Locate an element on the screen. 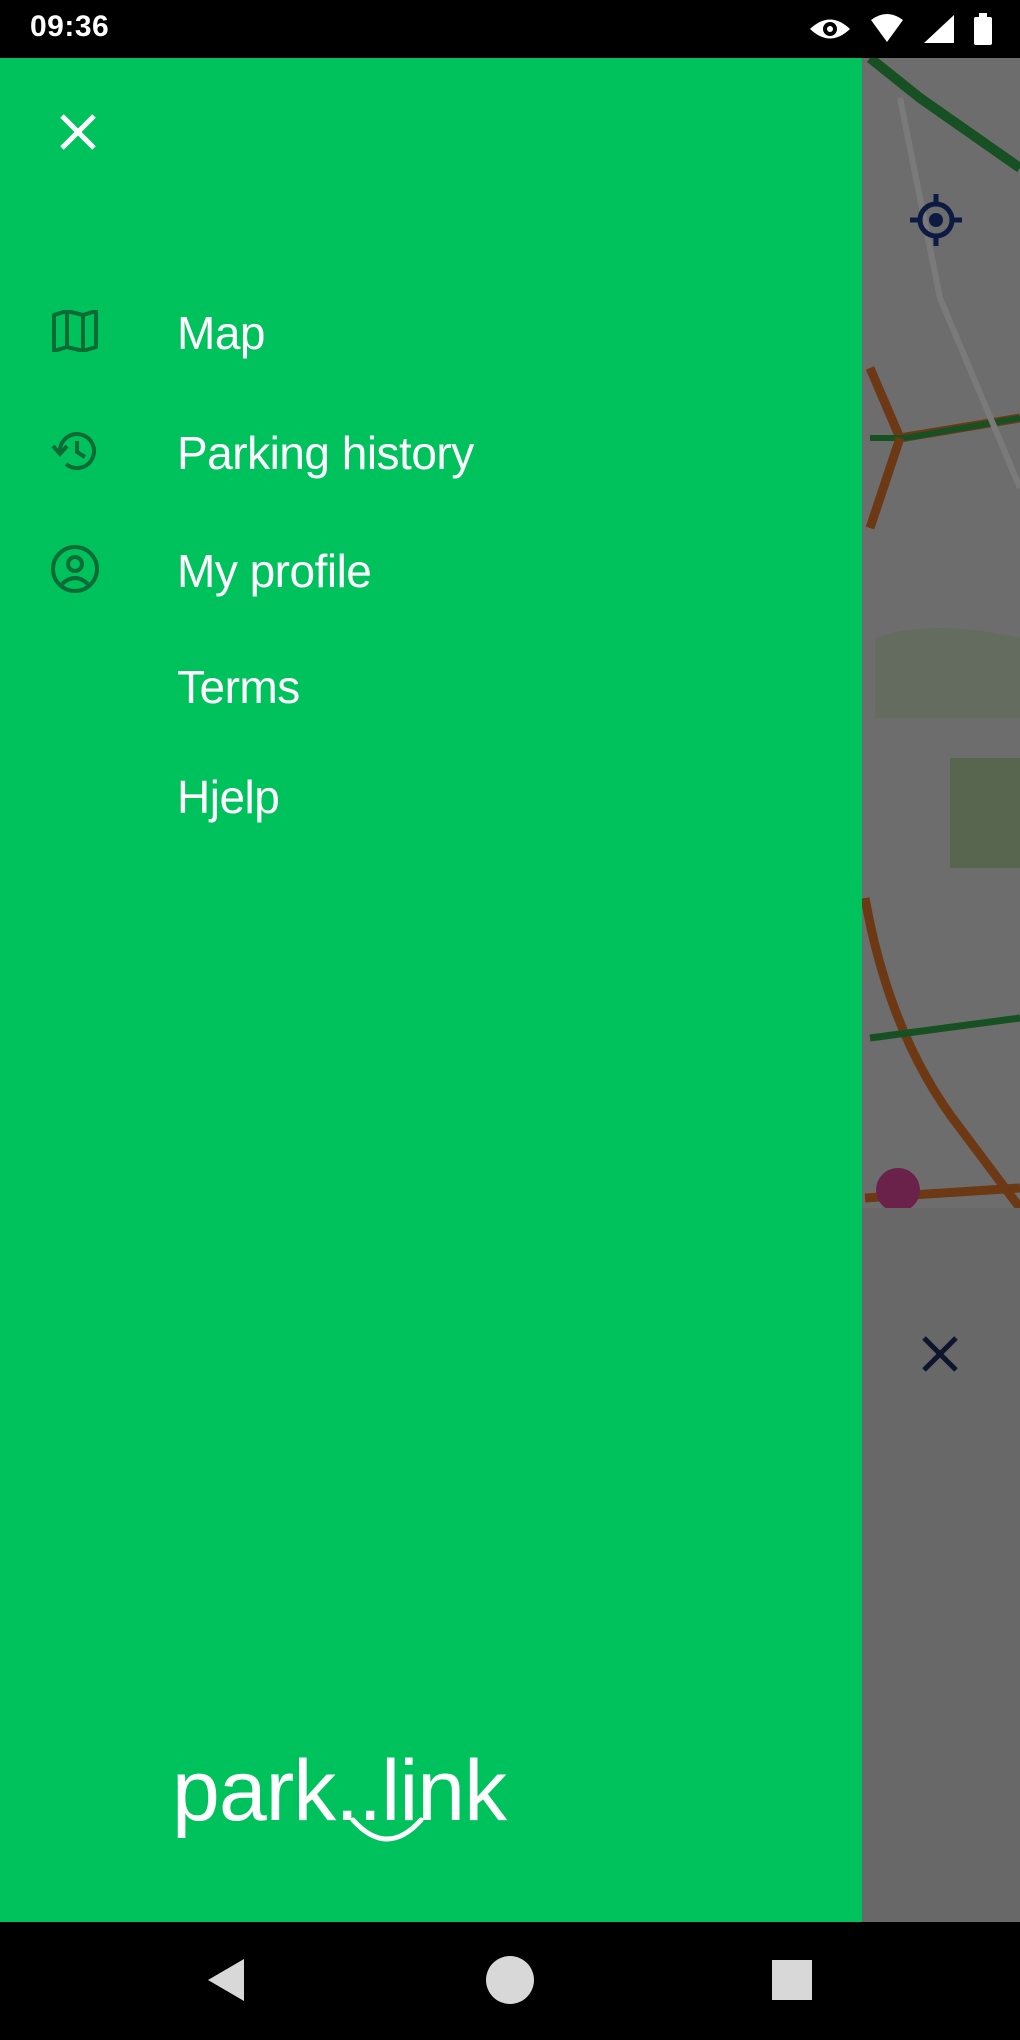 The width and height of the screenshot is (1020, 2040). menu-item-label: Parking history is located at coordinates (325, 453).